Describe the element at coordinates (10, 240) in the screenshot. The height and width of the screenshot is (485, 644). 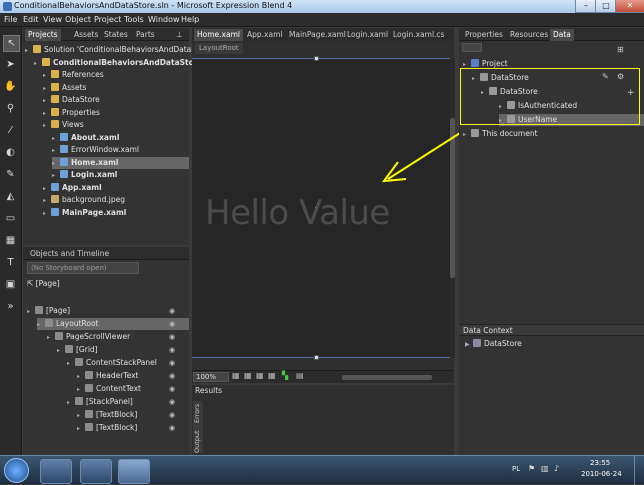
I see `grid-tool-icon: ▦` at that location.